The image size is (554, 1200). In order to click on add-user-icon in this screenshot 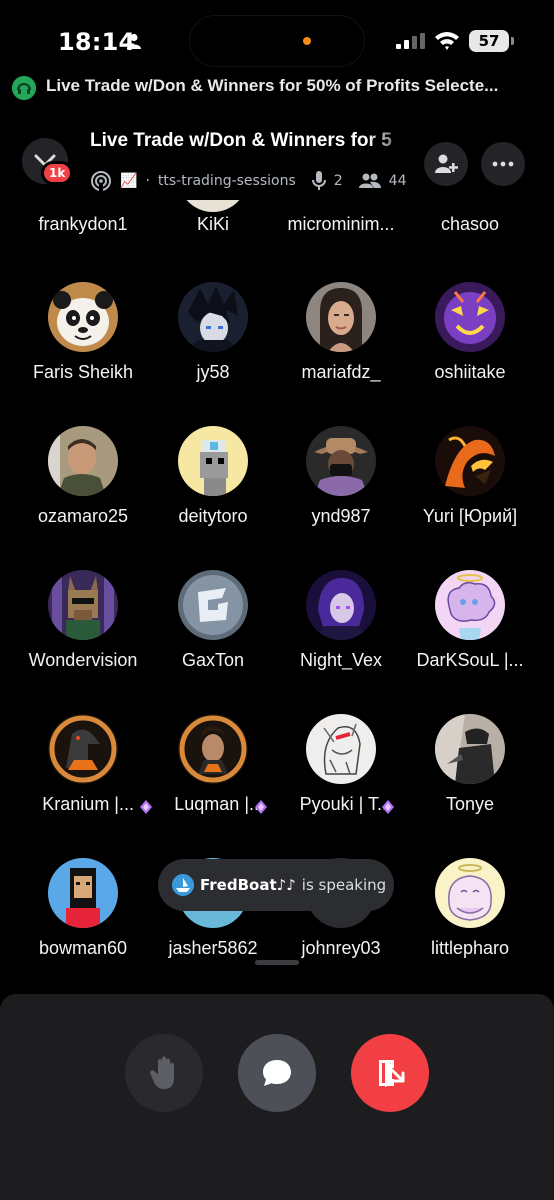, I will do `click(446, 163)`.